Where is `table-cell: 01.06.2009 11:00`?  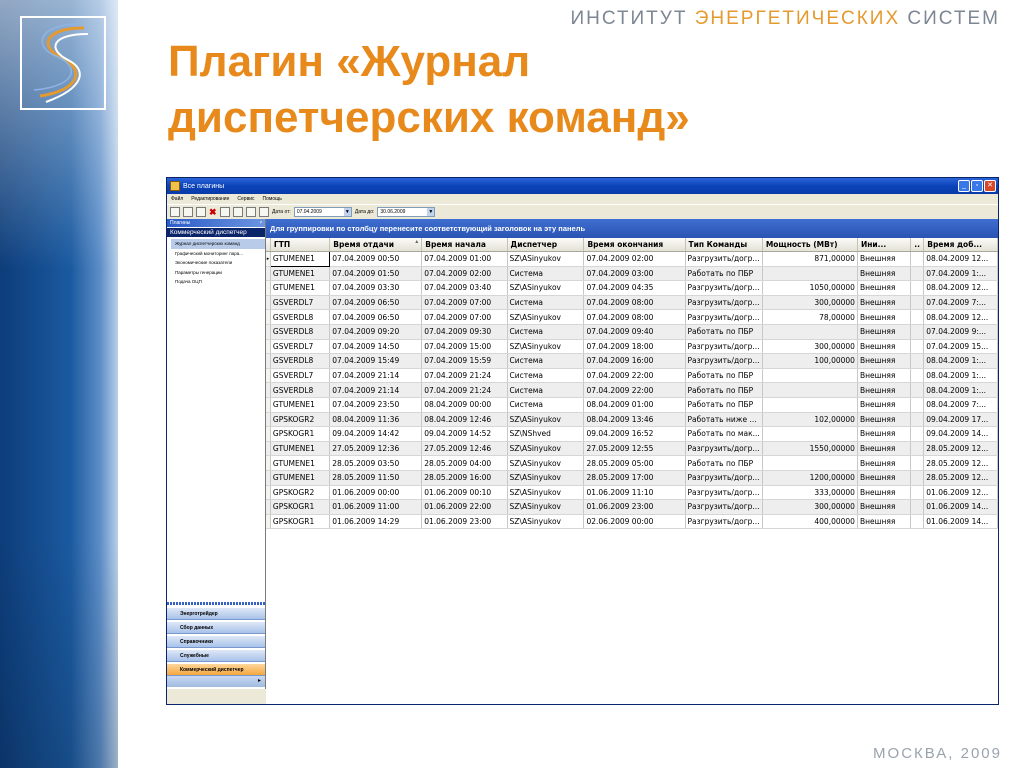 table-cell: 01.06.2009 11:00 is located at coordinates (376, 507).